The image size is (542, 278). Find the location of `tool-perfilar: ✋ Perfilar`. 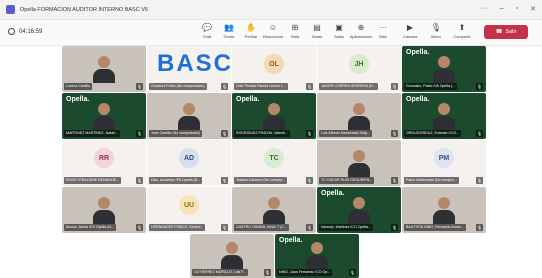

tool-perfilar: ✋ Perfilar is located at coordinates (251, 33).